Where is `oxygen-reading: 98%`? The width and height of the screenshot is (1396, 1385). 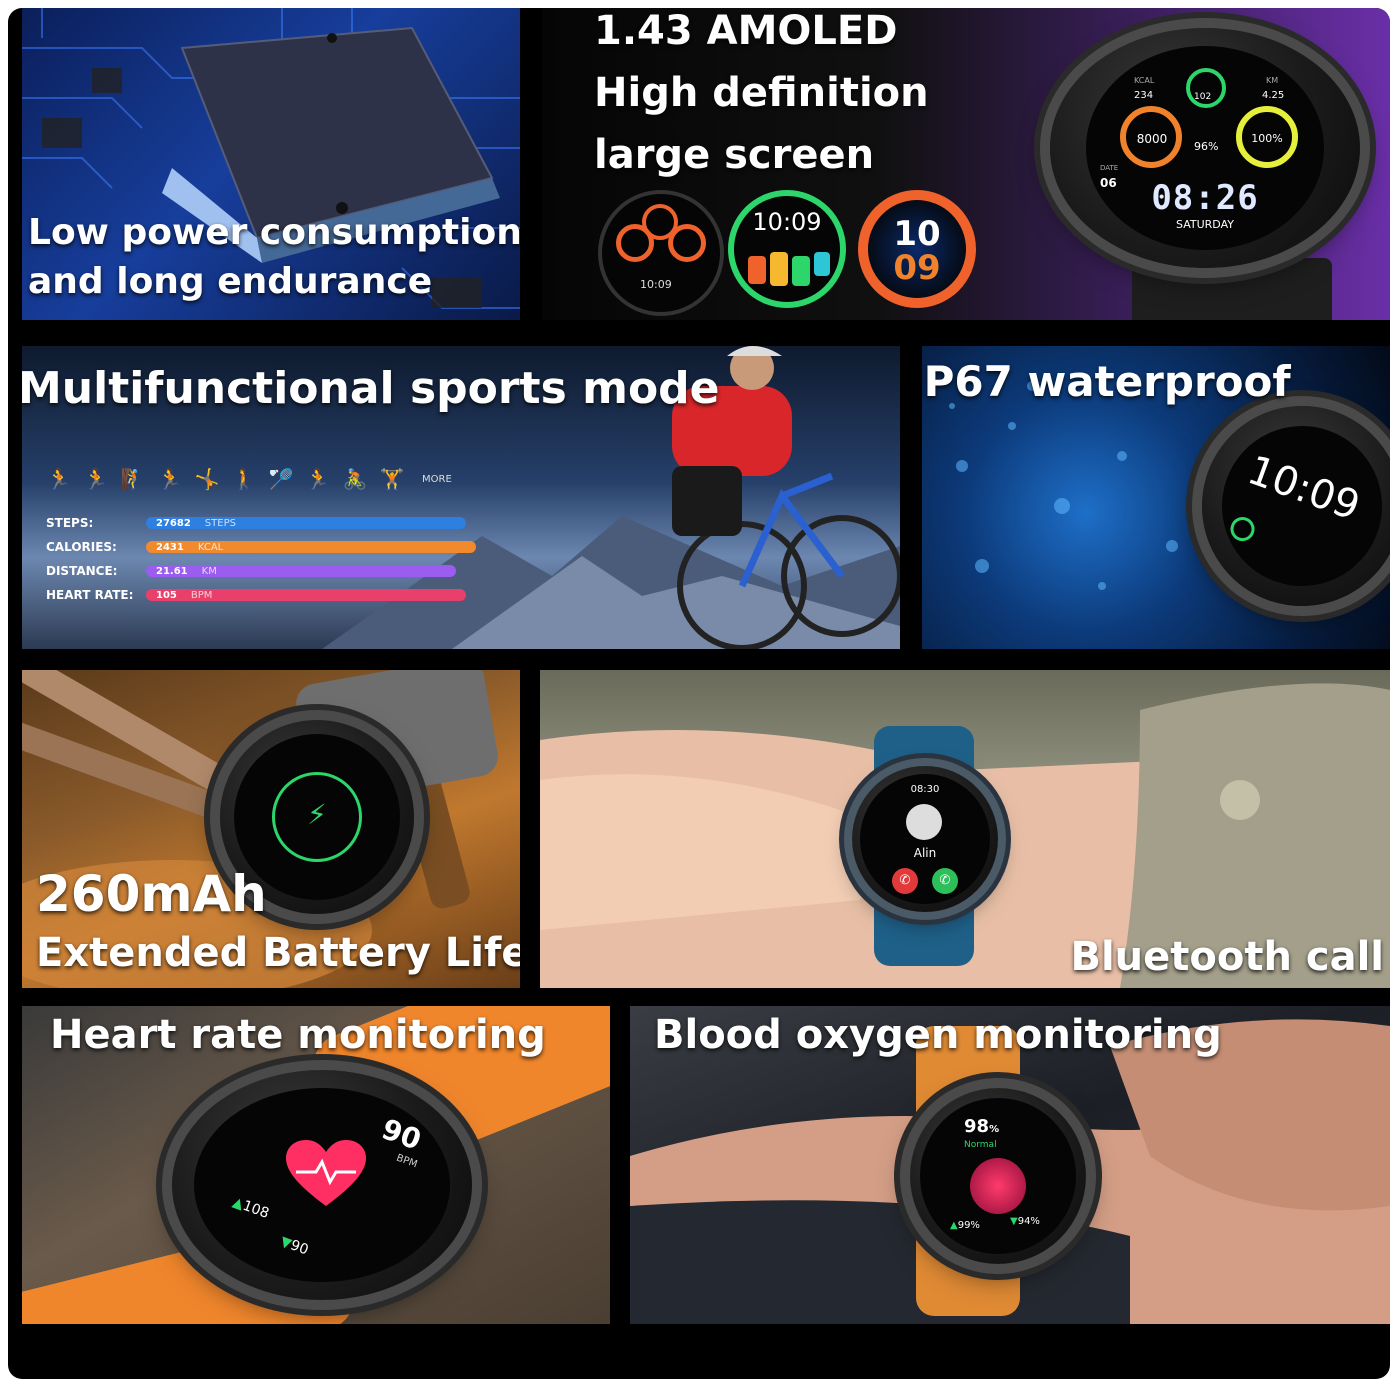 oxygen-reading: 98% is located at coordinates (981, 1126).